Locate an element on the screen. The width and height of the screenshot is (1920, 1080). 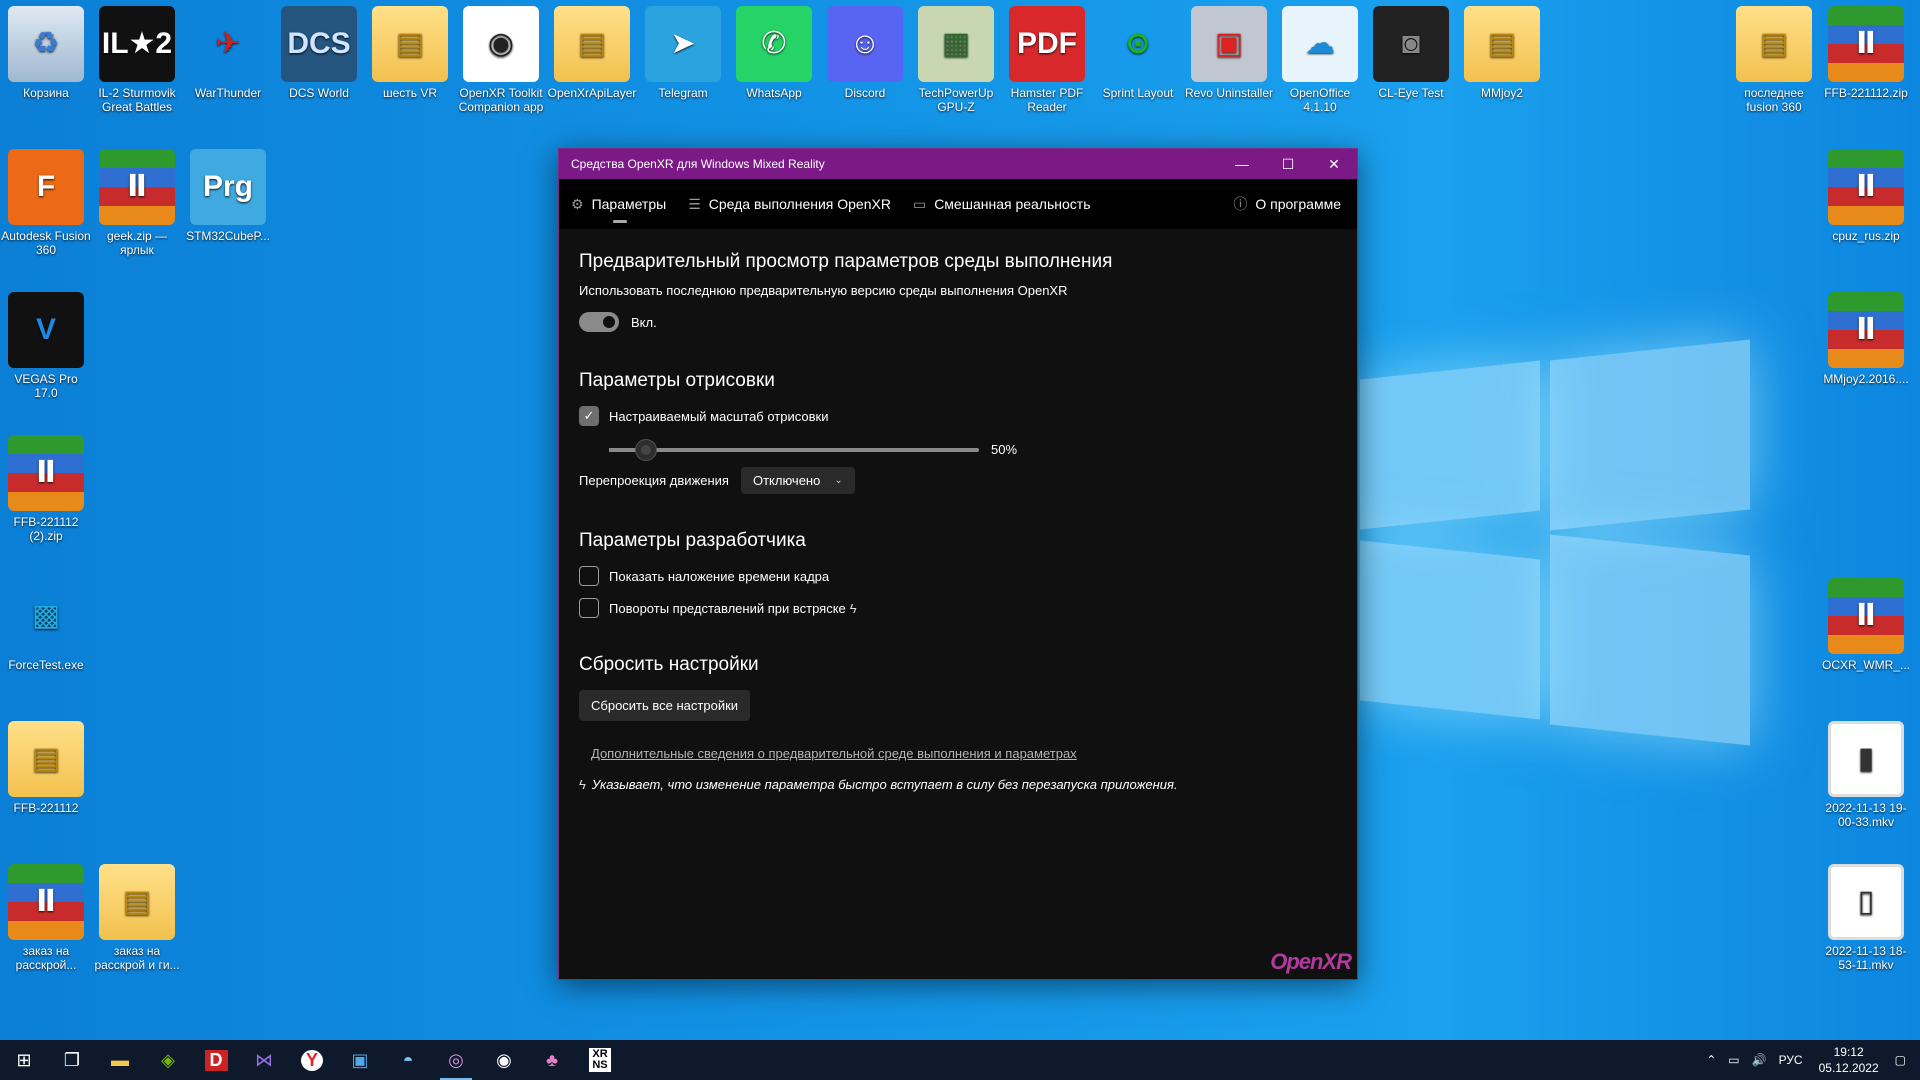
minimize-button: — is located at coordinates (1242, 164).